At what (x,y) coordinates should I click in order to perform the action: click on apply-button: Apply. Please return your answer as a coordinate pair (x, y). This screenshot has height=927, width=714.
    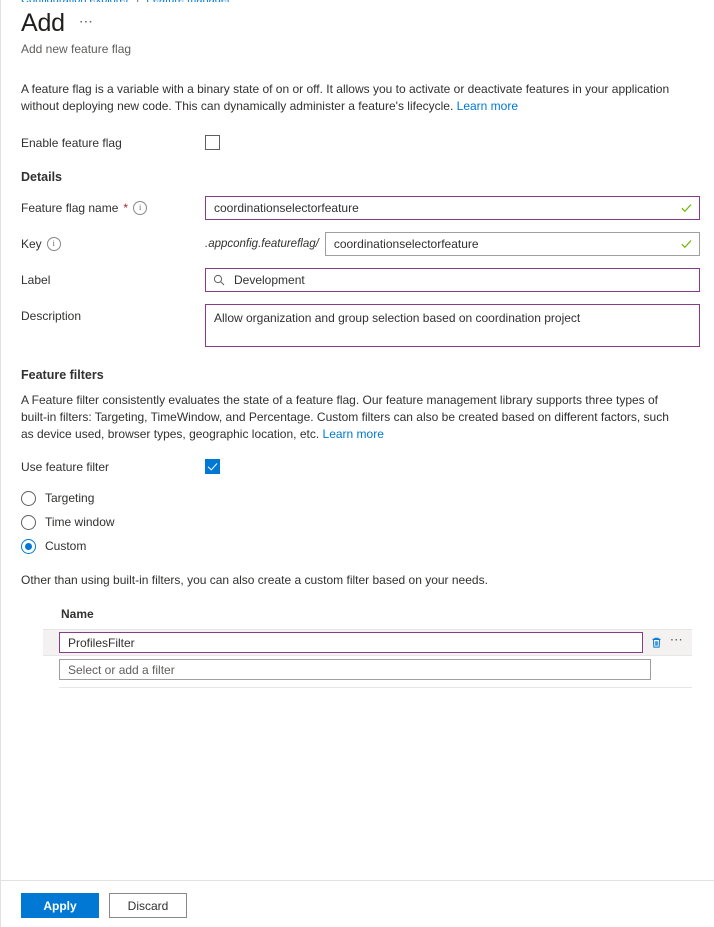
    Looking at the image, I should click on (60, 905).